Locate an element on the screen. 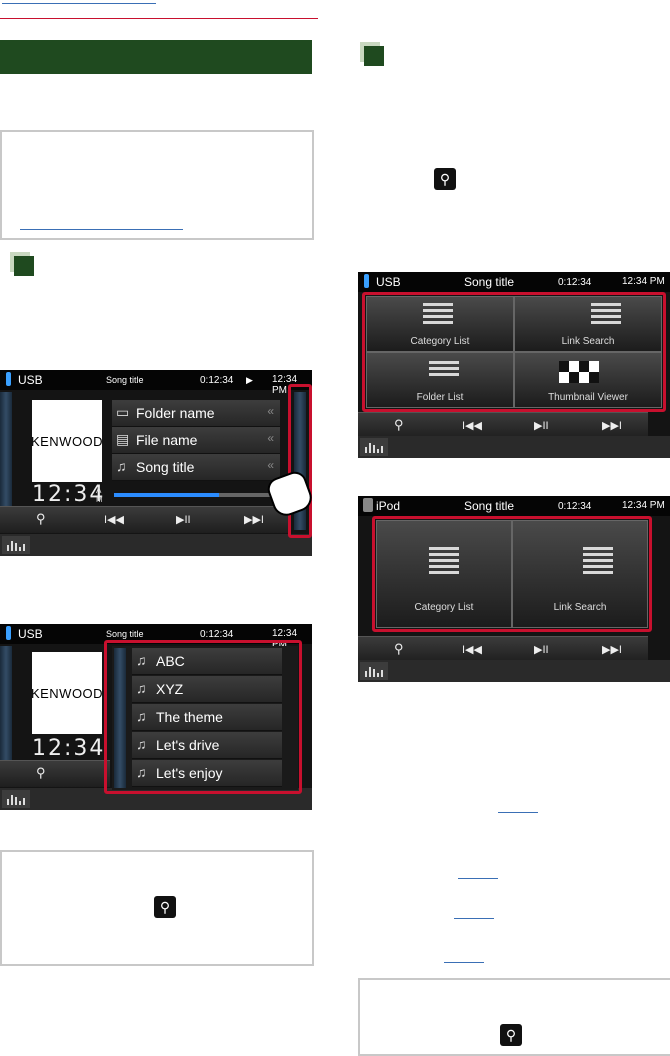 This screenshot has height=1056, width=670. status-bar: USB Song title 0:12:34 12:34 PM is located at coordinates (514, 282).